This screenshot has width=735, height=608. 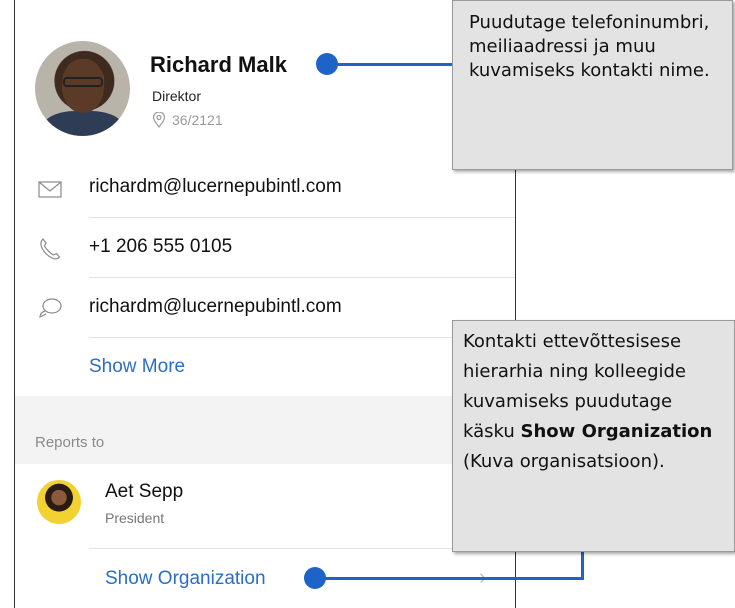 I want to click on chat-icon, so click(x=50, y=308).